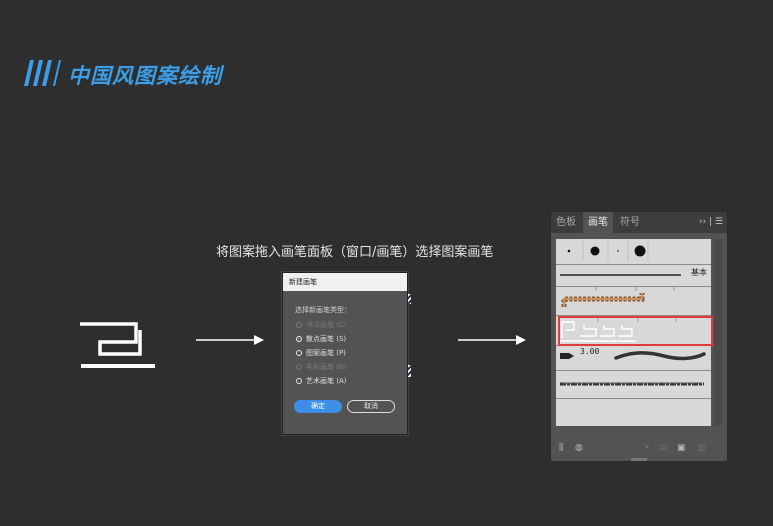 The width and height of the screenshot is (773, 526). I want to click on chinese-pattern-motif-icon, so click(117, 345).